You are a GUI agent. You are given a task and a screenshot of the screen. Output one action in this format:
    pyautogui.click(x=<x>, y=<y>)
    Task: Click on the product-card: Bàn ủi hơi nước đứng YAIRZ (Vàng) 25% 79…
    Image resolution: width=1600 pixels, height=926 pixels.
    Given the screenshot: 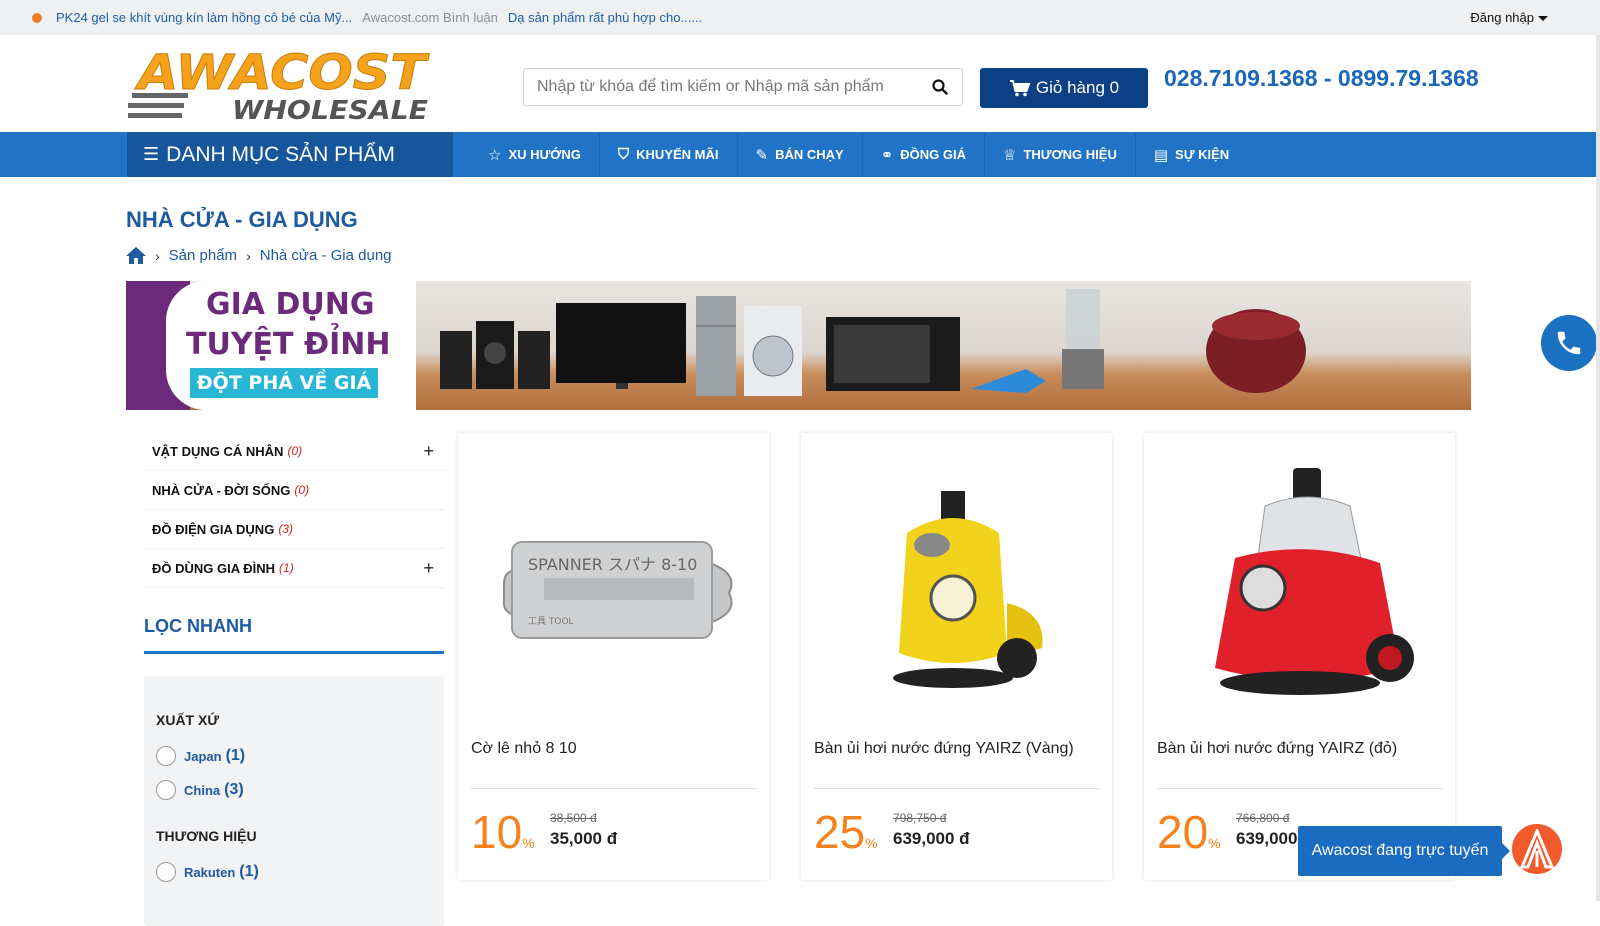 What is the action you would take?
    pyautogui.click(x=956, y=656)
    